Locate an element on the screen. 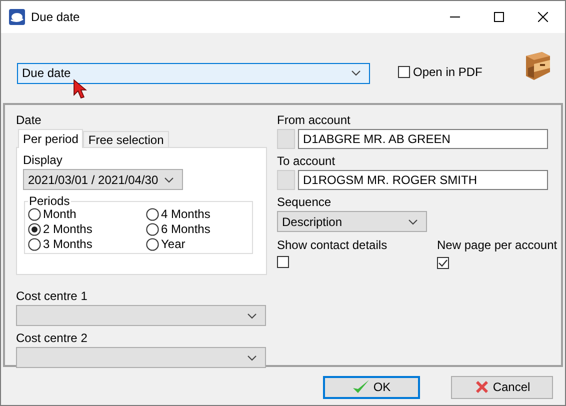  cursor-icon is located at coordinates (80, 89).